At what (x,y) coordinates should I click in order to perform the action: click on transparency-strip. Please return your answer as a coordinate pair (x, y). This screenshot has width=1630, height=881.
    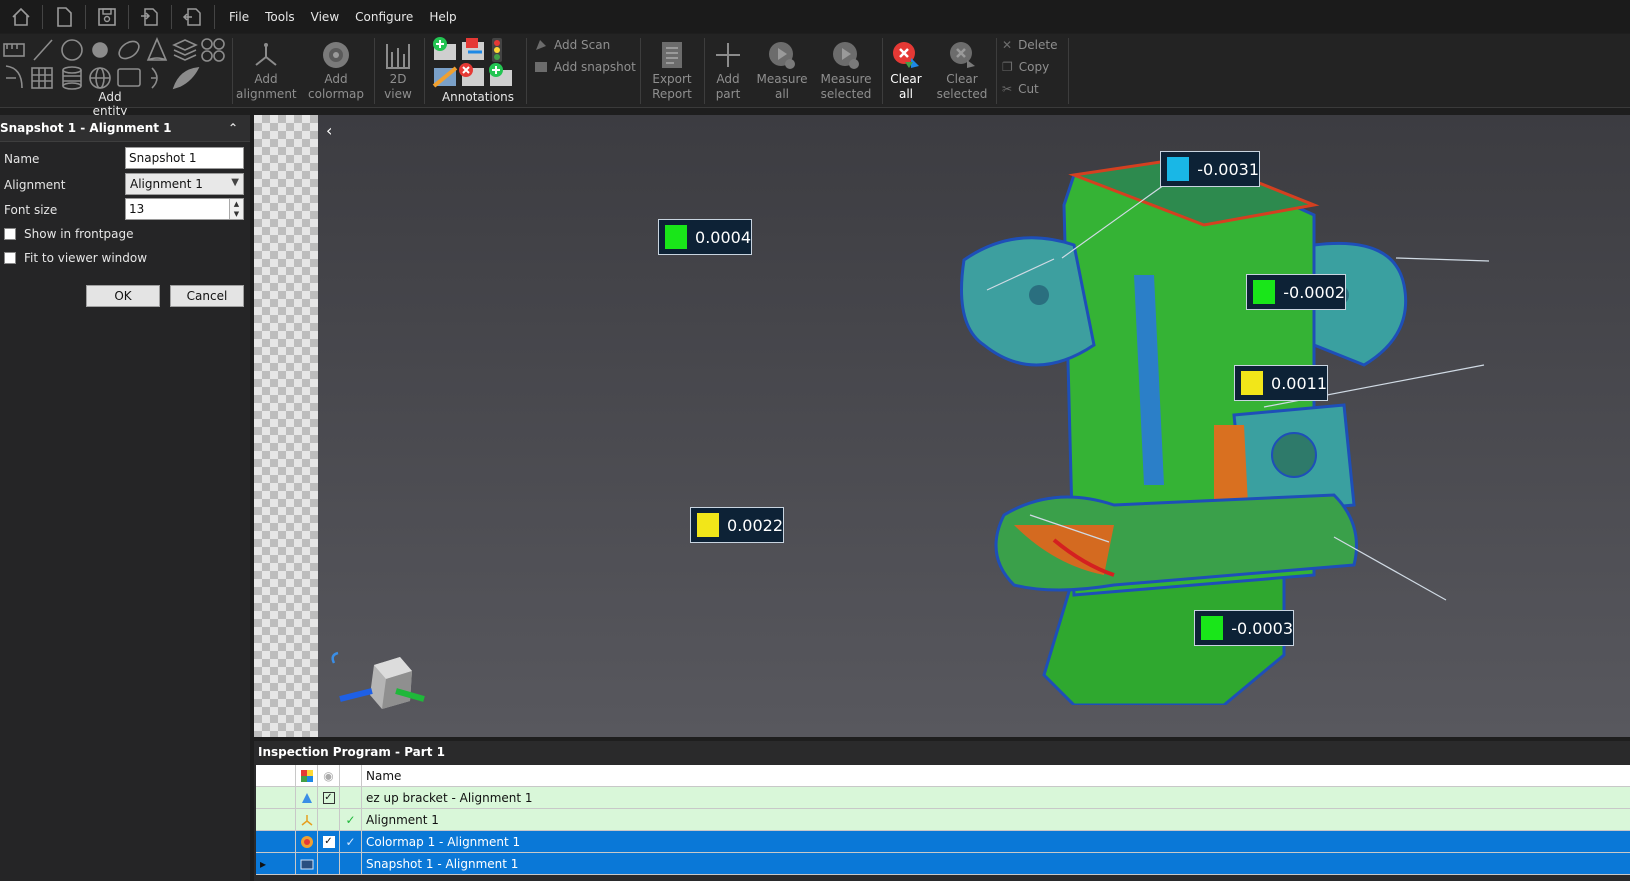
    Looking at the image, I should click on (286, 426).